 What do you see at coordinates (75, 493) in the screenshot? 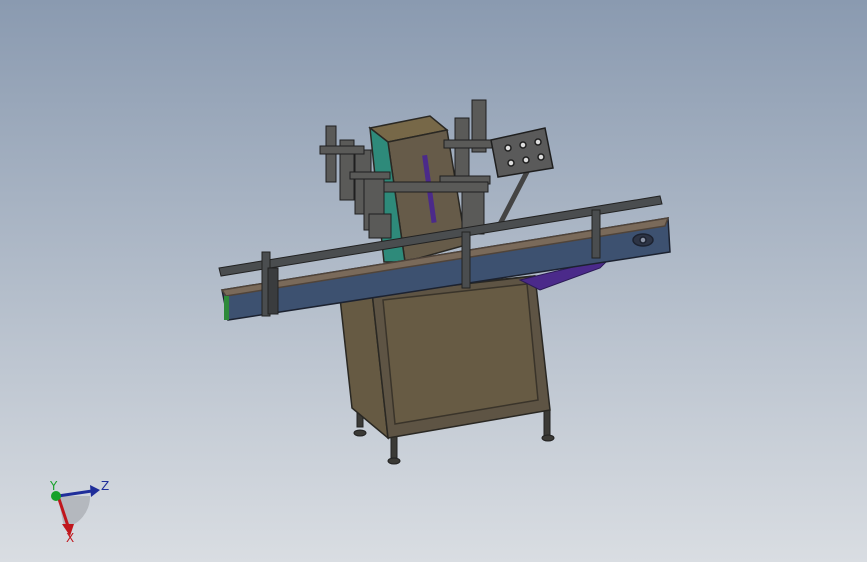
I see `z-axis-arrow` at bounding box center [75, 493].